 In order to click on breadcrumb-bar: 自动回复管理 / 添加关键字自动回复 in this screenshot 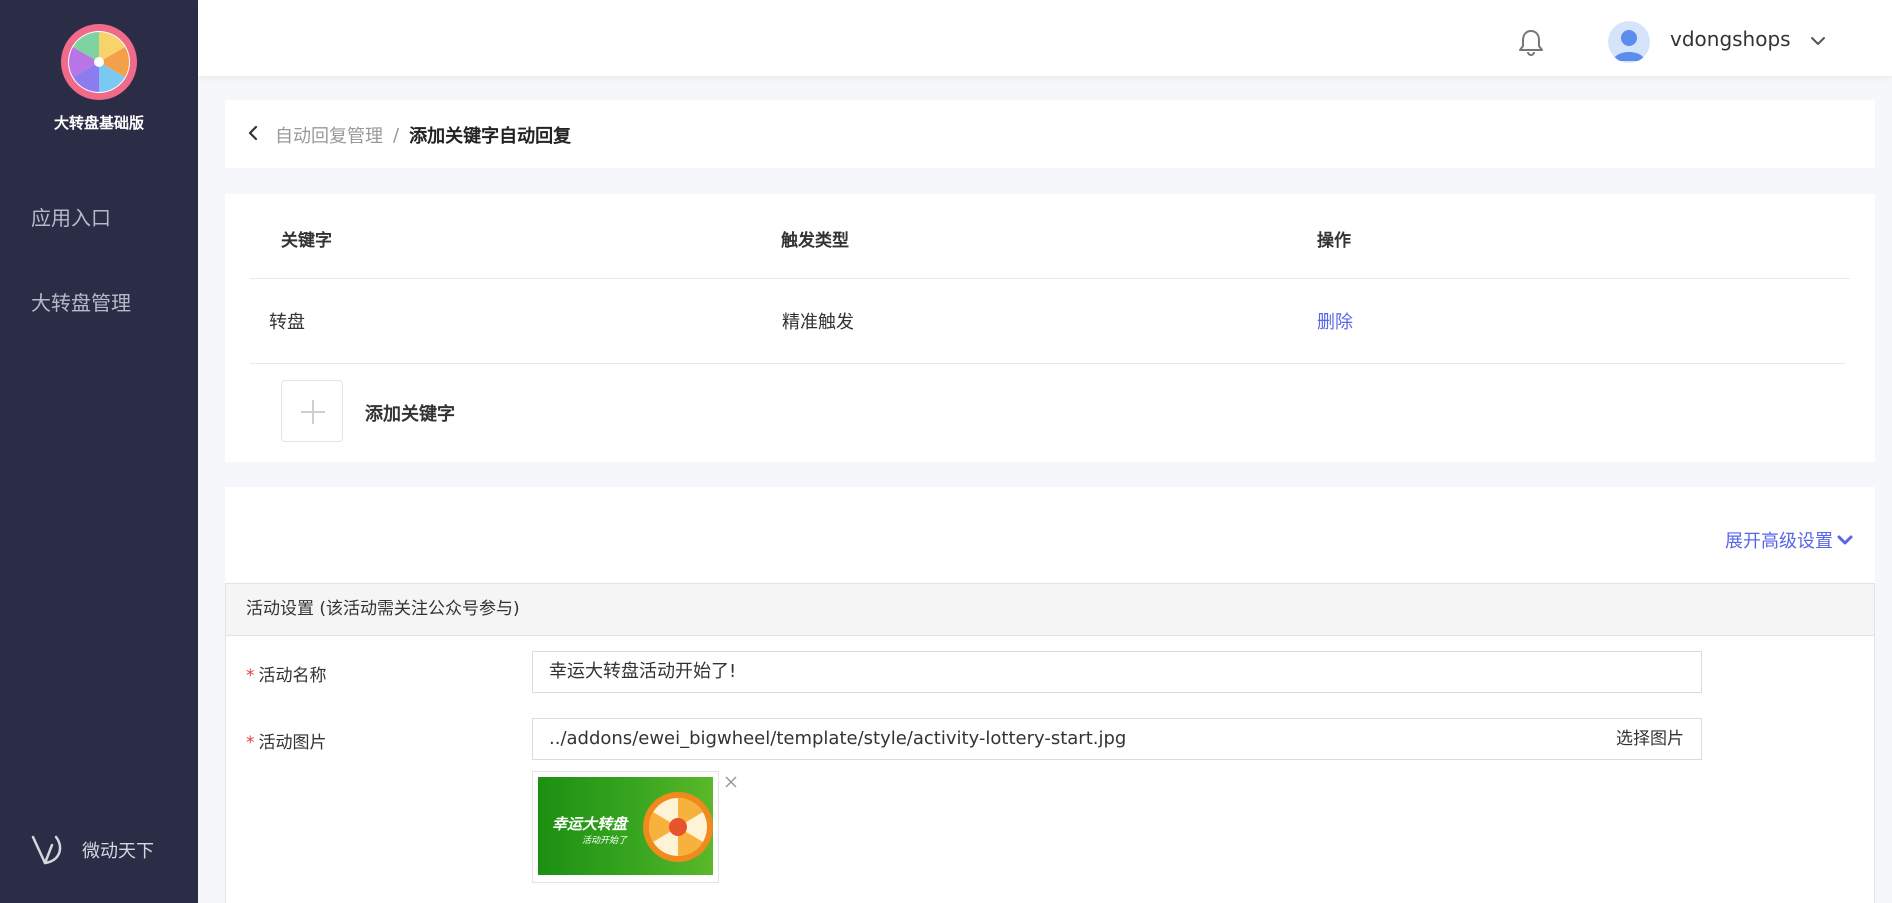, I will do `click(1050, 134)`.